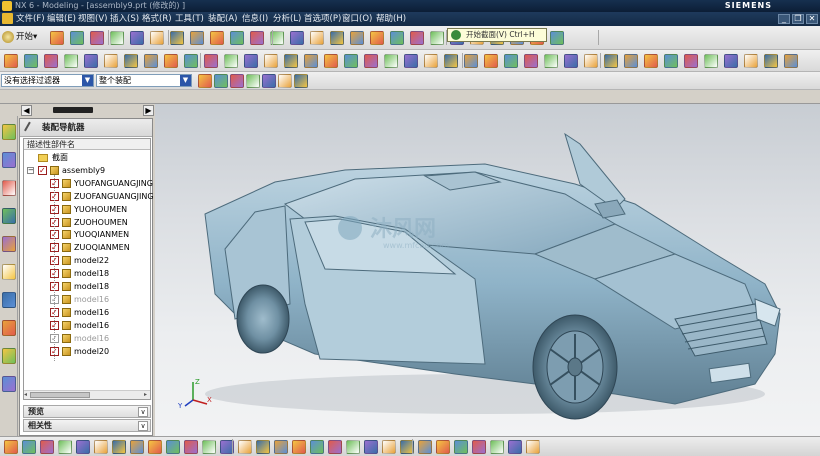  What do you see at coordinates (137, 38) in the screenshot?
I see `copy-icon` at bounding box center [137, 38].